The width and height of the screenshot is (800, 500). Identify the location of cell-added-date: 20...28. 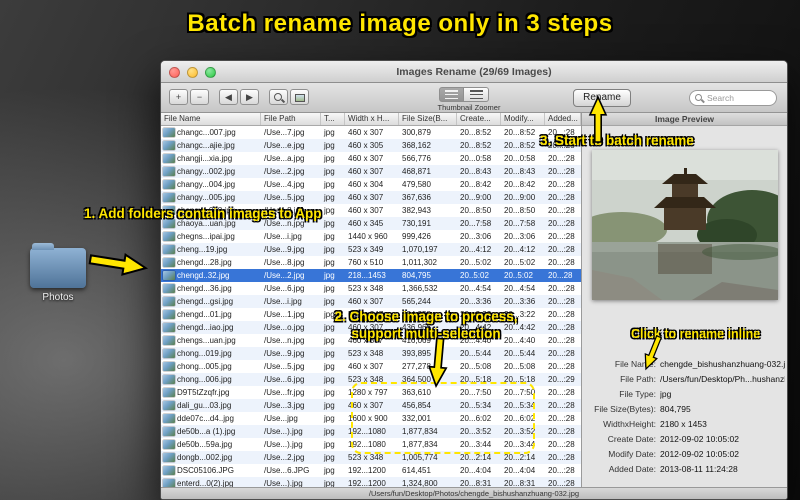
(560, 275).